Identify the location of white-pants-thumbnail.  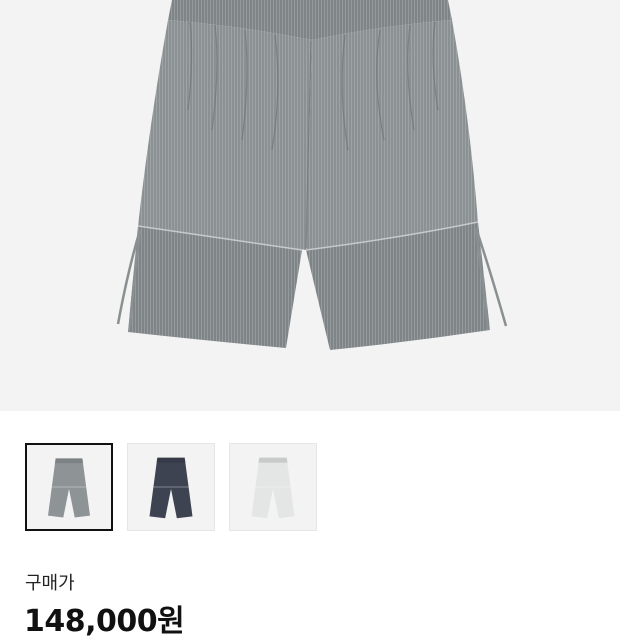
(273, 488).